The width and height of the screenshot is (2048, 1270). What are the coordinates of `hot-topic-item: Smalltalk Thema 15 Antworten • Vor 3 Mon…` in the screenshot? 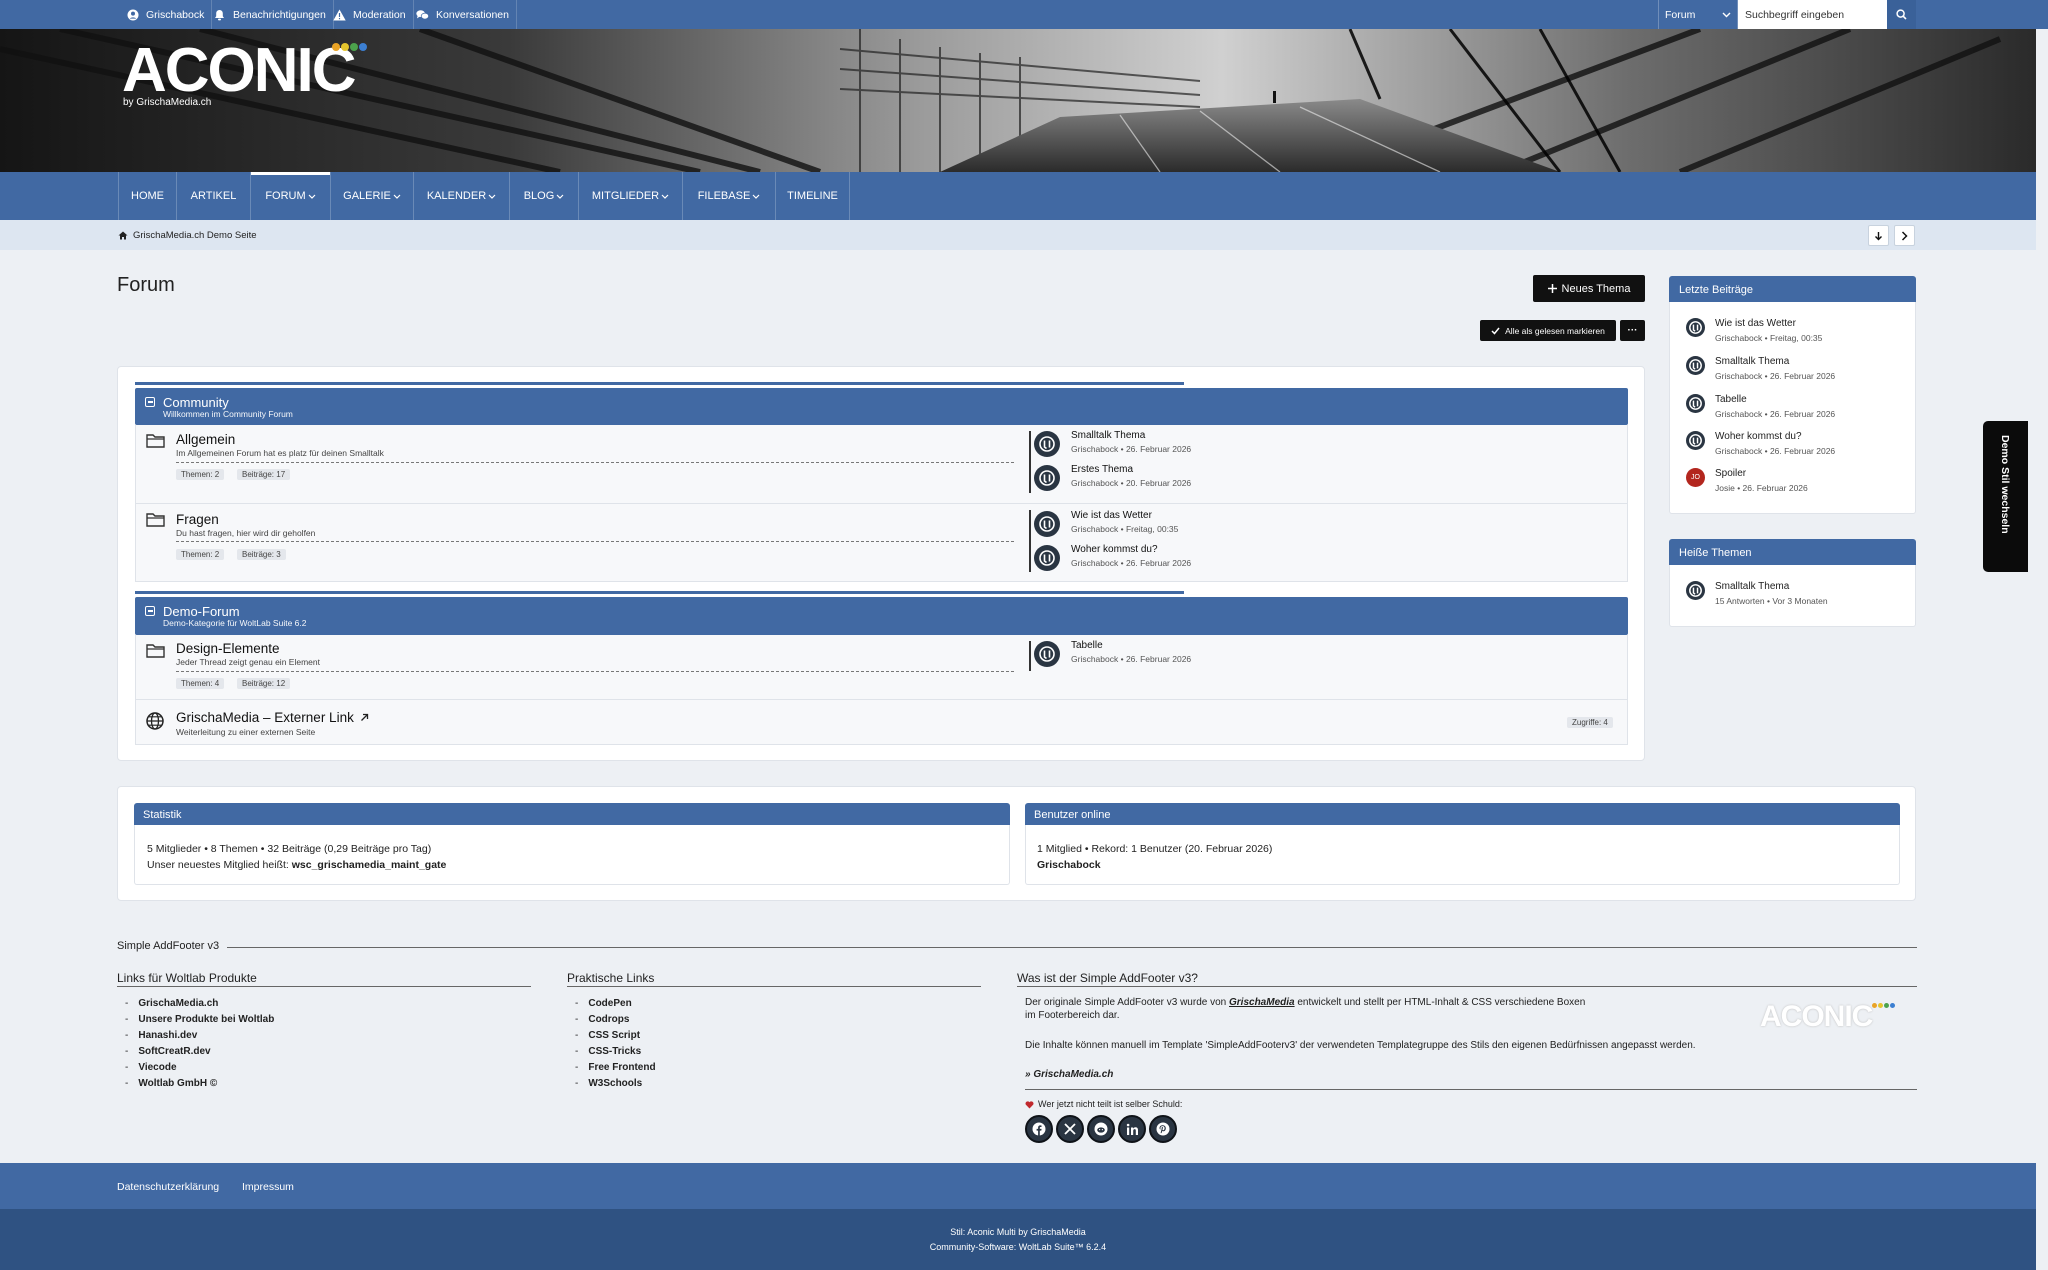 It's located at (1796, 596).